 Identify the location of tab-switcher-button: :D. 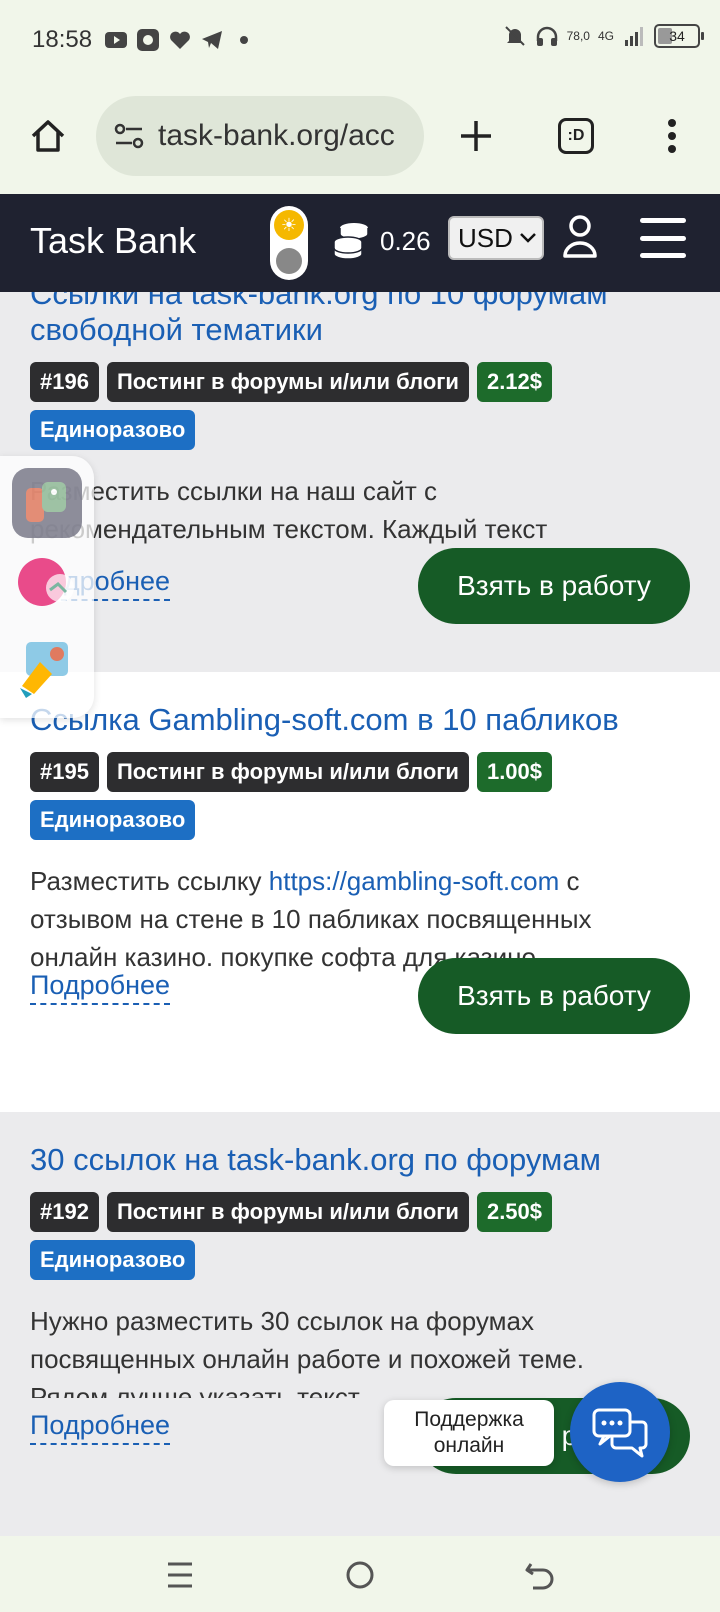
(576, 136).